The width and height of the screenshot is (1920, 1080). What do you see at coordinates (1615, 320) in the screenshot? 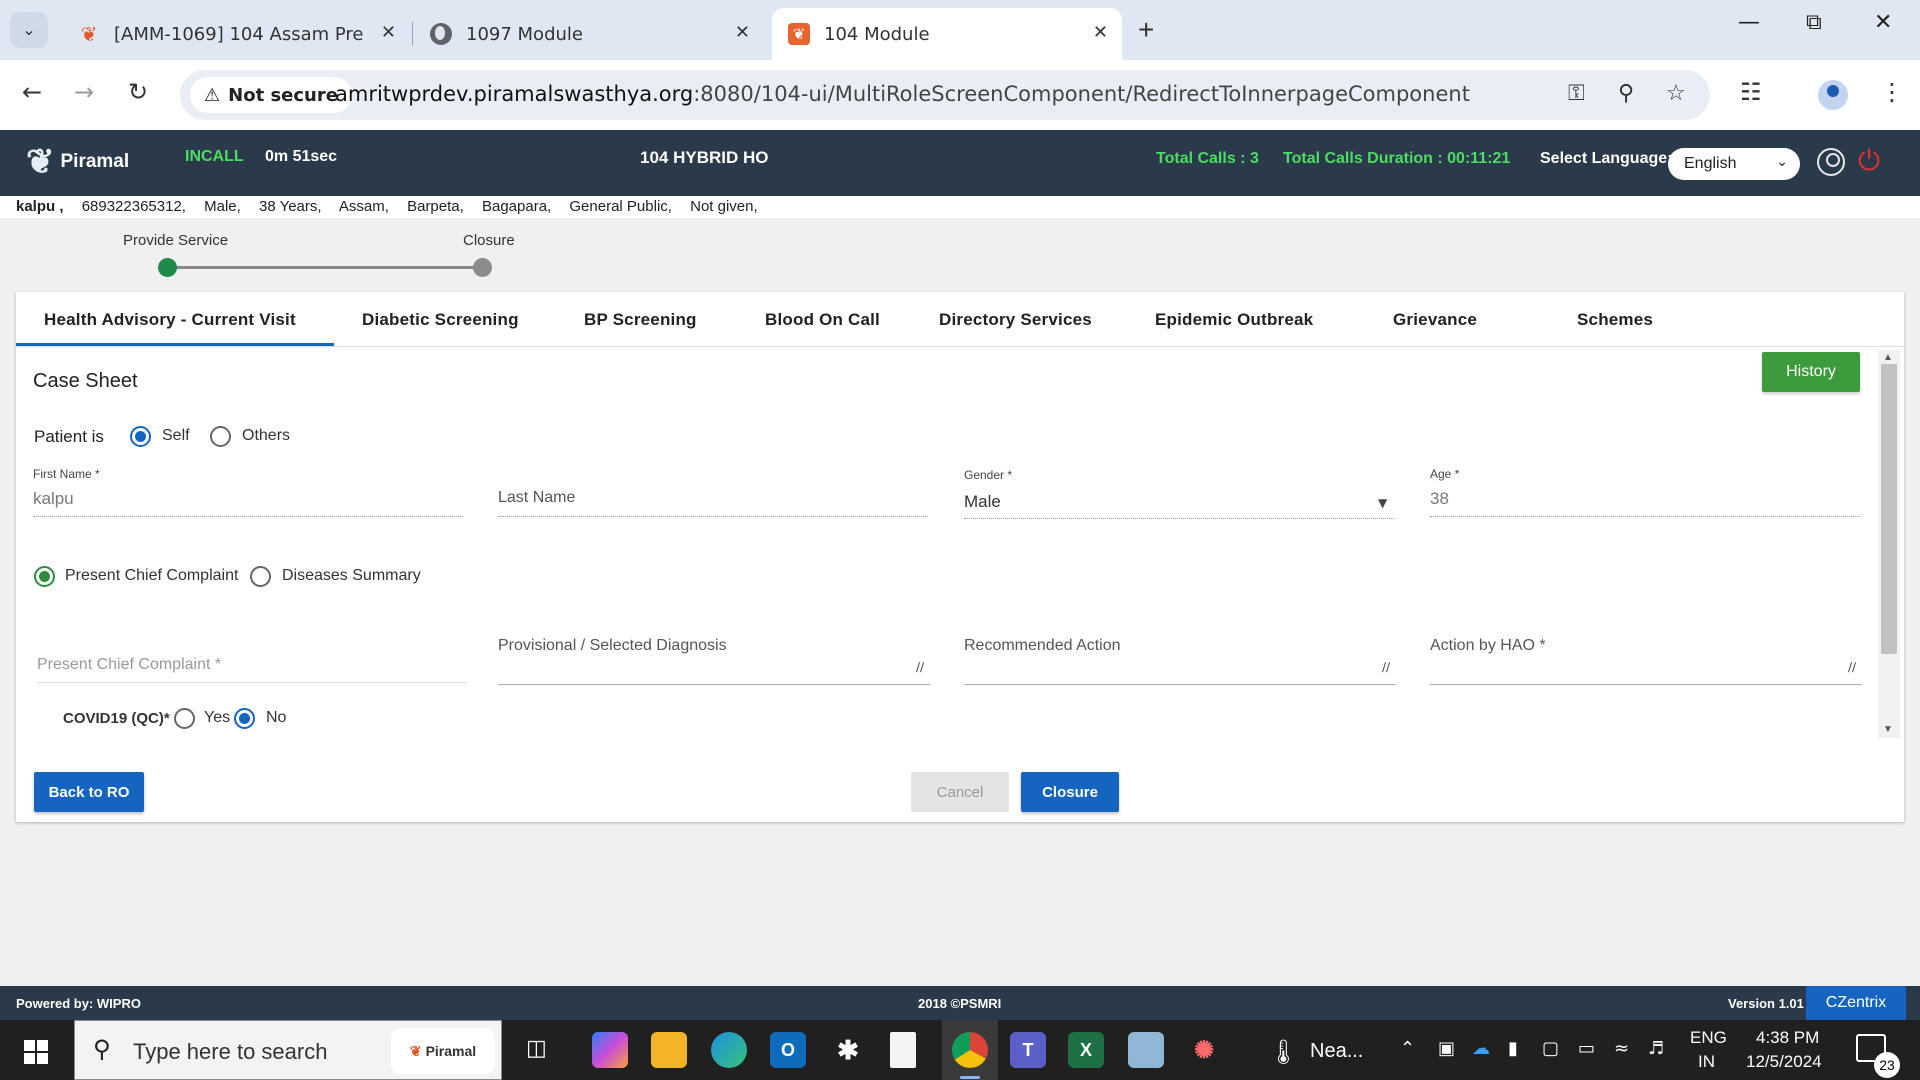
I see `tab-schemes: Schemes` at bounding box center [1615, 320].